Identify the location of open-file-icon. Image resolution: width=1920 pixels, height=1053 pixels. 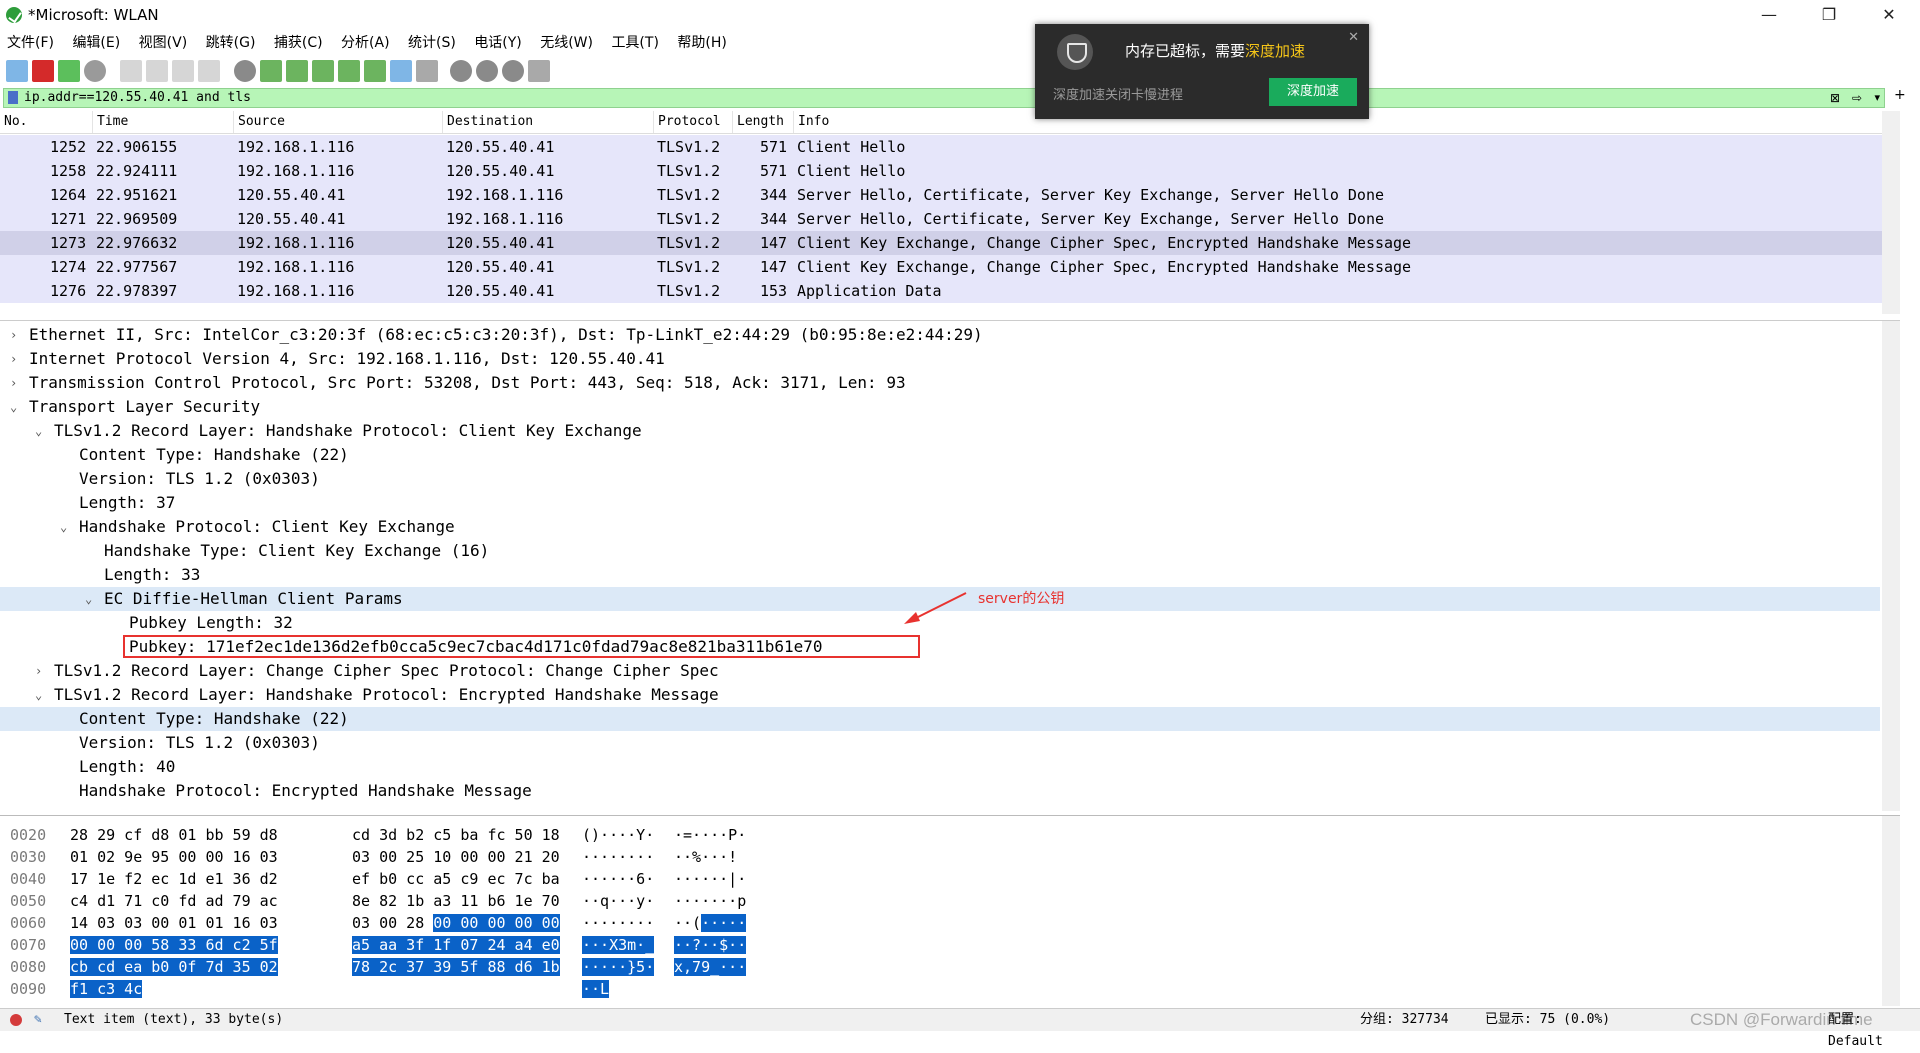
(131, 71).